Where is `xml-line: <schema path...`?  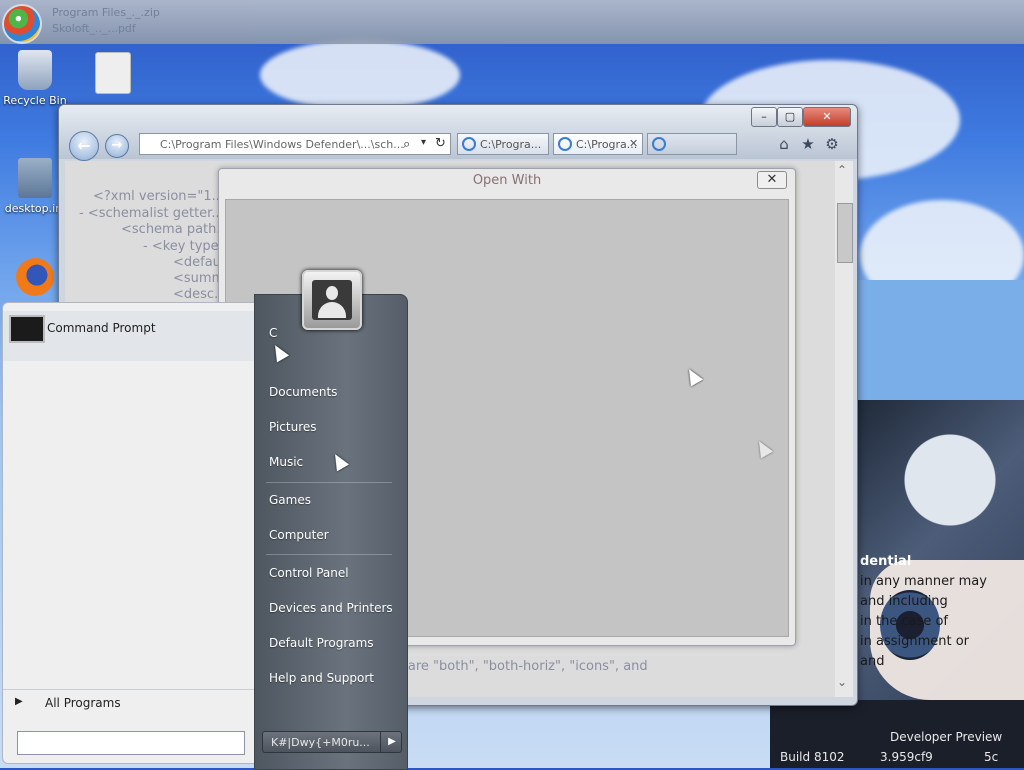
xml-line: <schema path... is located at coordinates (175, 229).